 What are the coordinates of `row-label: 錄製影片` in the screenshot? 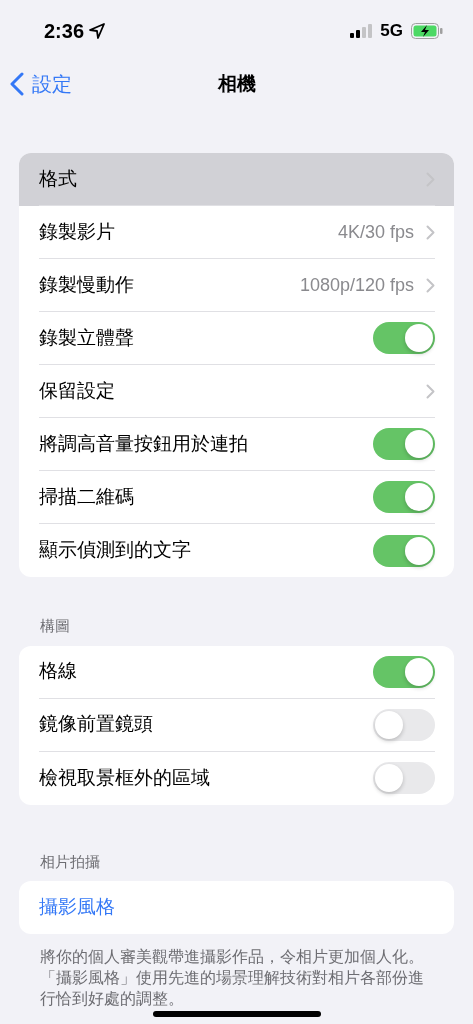 It's located at (77, 231).